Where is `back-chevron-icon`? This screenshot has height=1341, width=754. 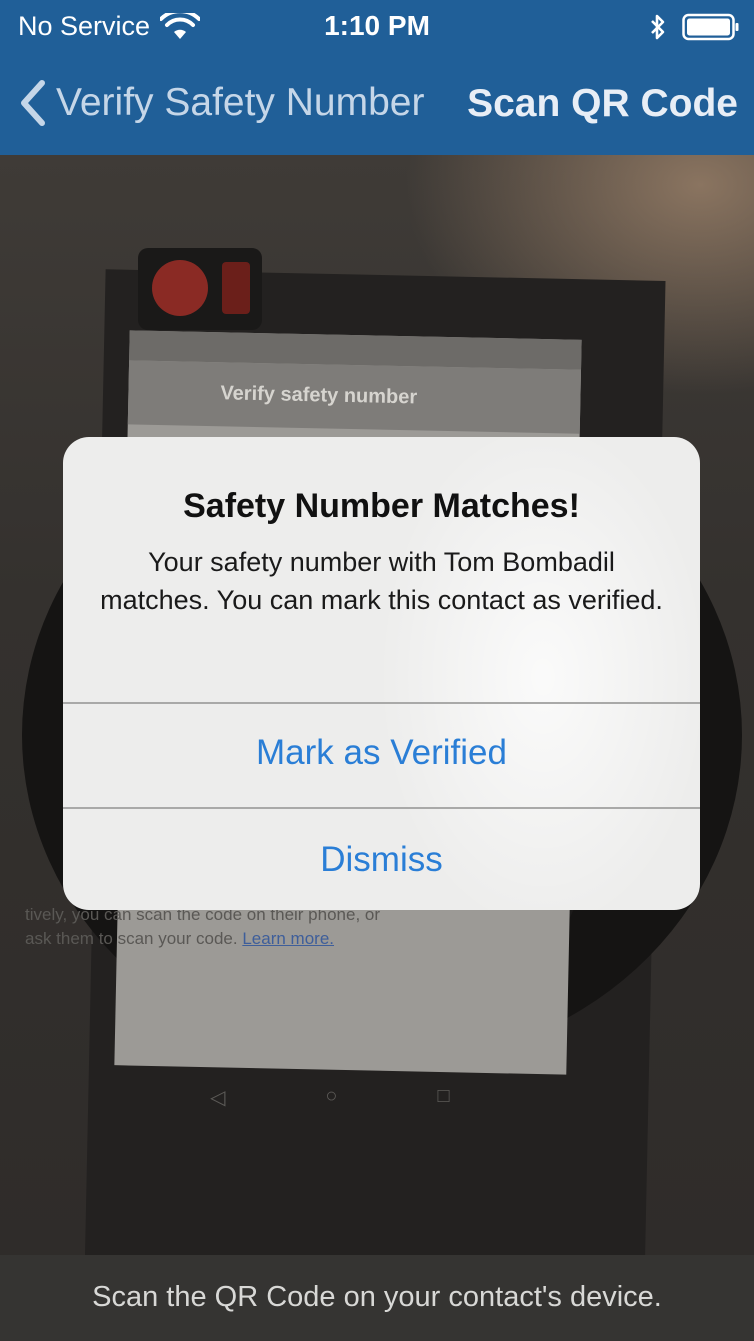 back-chevron-icon is located at coordinates (33, 103).